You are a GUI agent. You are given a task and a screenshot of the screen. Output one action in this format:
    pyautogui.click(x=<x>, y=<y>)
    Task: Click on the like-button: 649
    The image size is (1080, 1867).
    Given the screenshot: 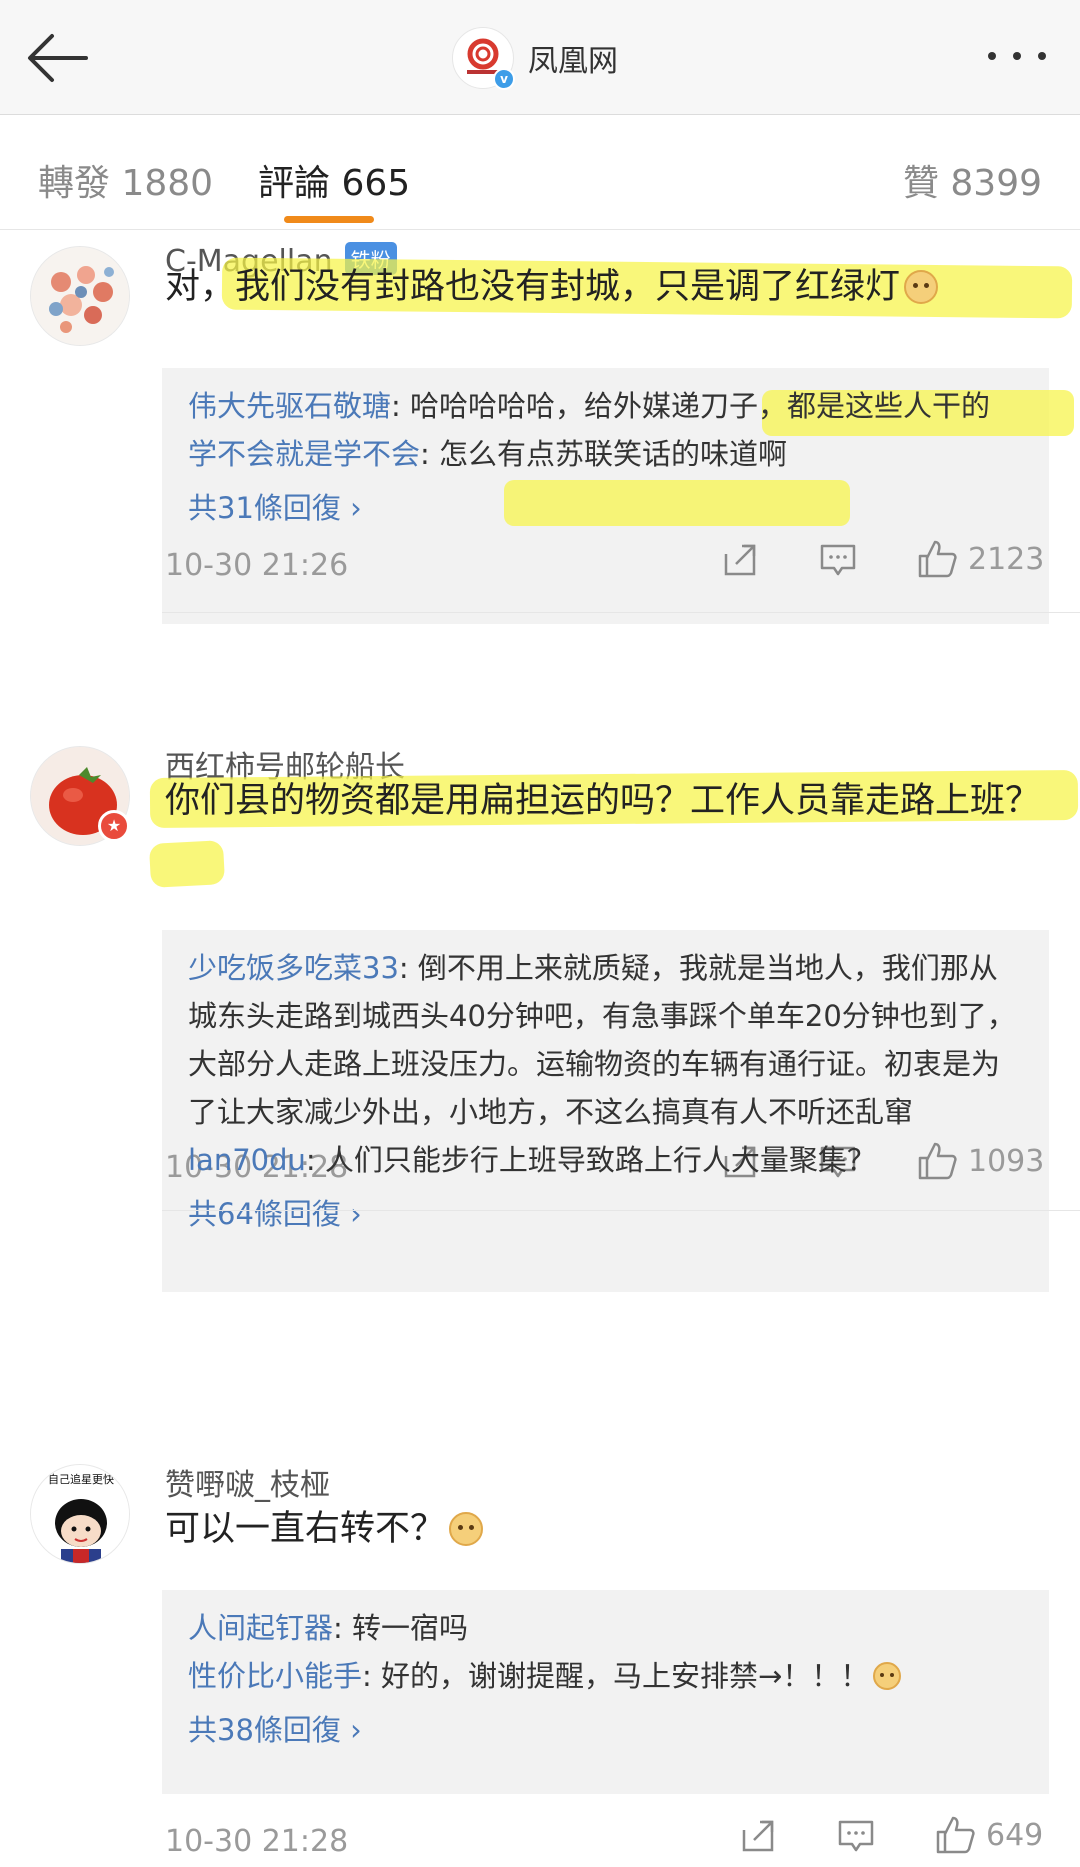 What is the action you would take?
    pyautogui.click(x=988, y=1835)
    